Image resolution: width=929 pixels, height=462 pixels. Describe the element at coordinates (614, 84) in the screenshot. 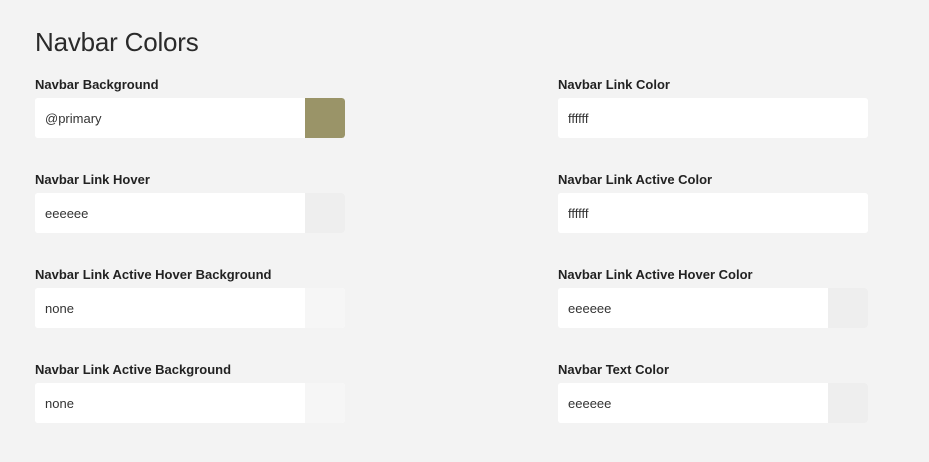

I see `navbar-link-color-label: Navbar Link Color` at that location.